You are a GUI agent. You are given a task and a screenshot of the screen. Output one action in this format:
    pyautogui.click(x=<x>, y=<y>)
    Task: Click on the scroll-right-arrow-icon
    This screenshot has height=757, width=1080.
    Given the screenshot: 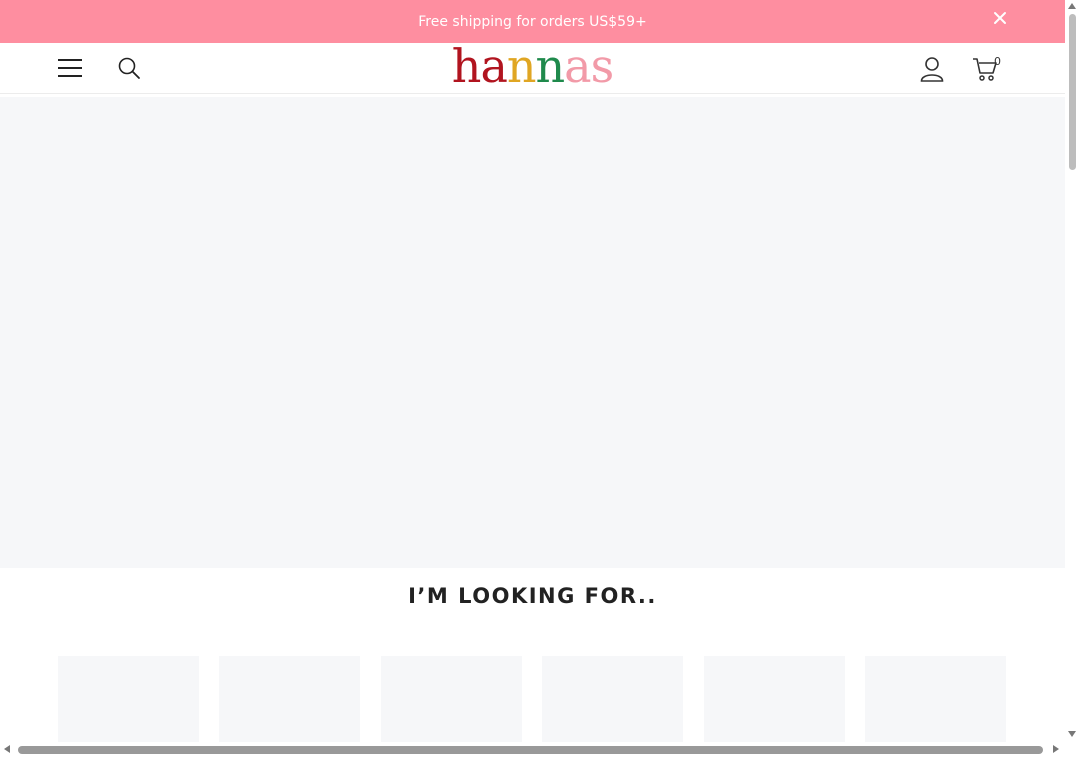 What is the action you would take?
    pyautogui.click(x=1056, y=749)
    